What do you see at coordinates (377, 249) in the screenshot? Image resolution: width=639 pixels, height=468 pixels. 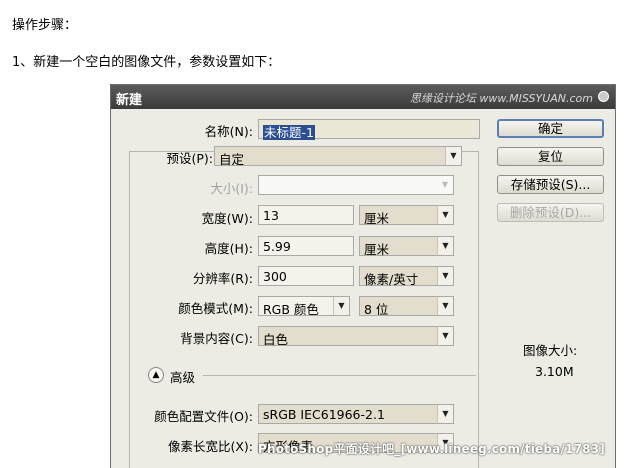 I see `height-unit-value: 厘米` at bounding box center [377, 249].